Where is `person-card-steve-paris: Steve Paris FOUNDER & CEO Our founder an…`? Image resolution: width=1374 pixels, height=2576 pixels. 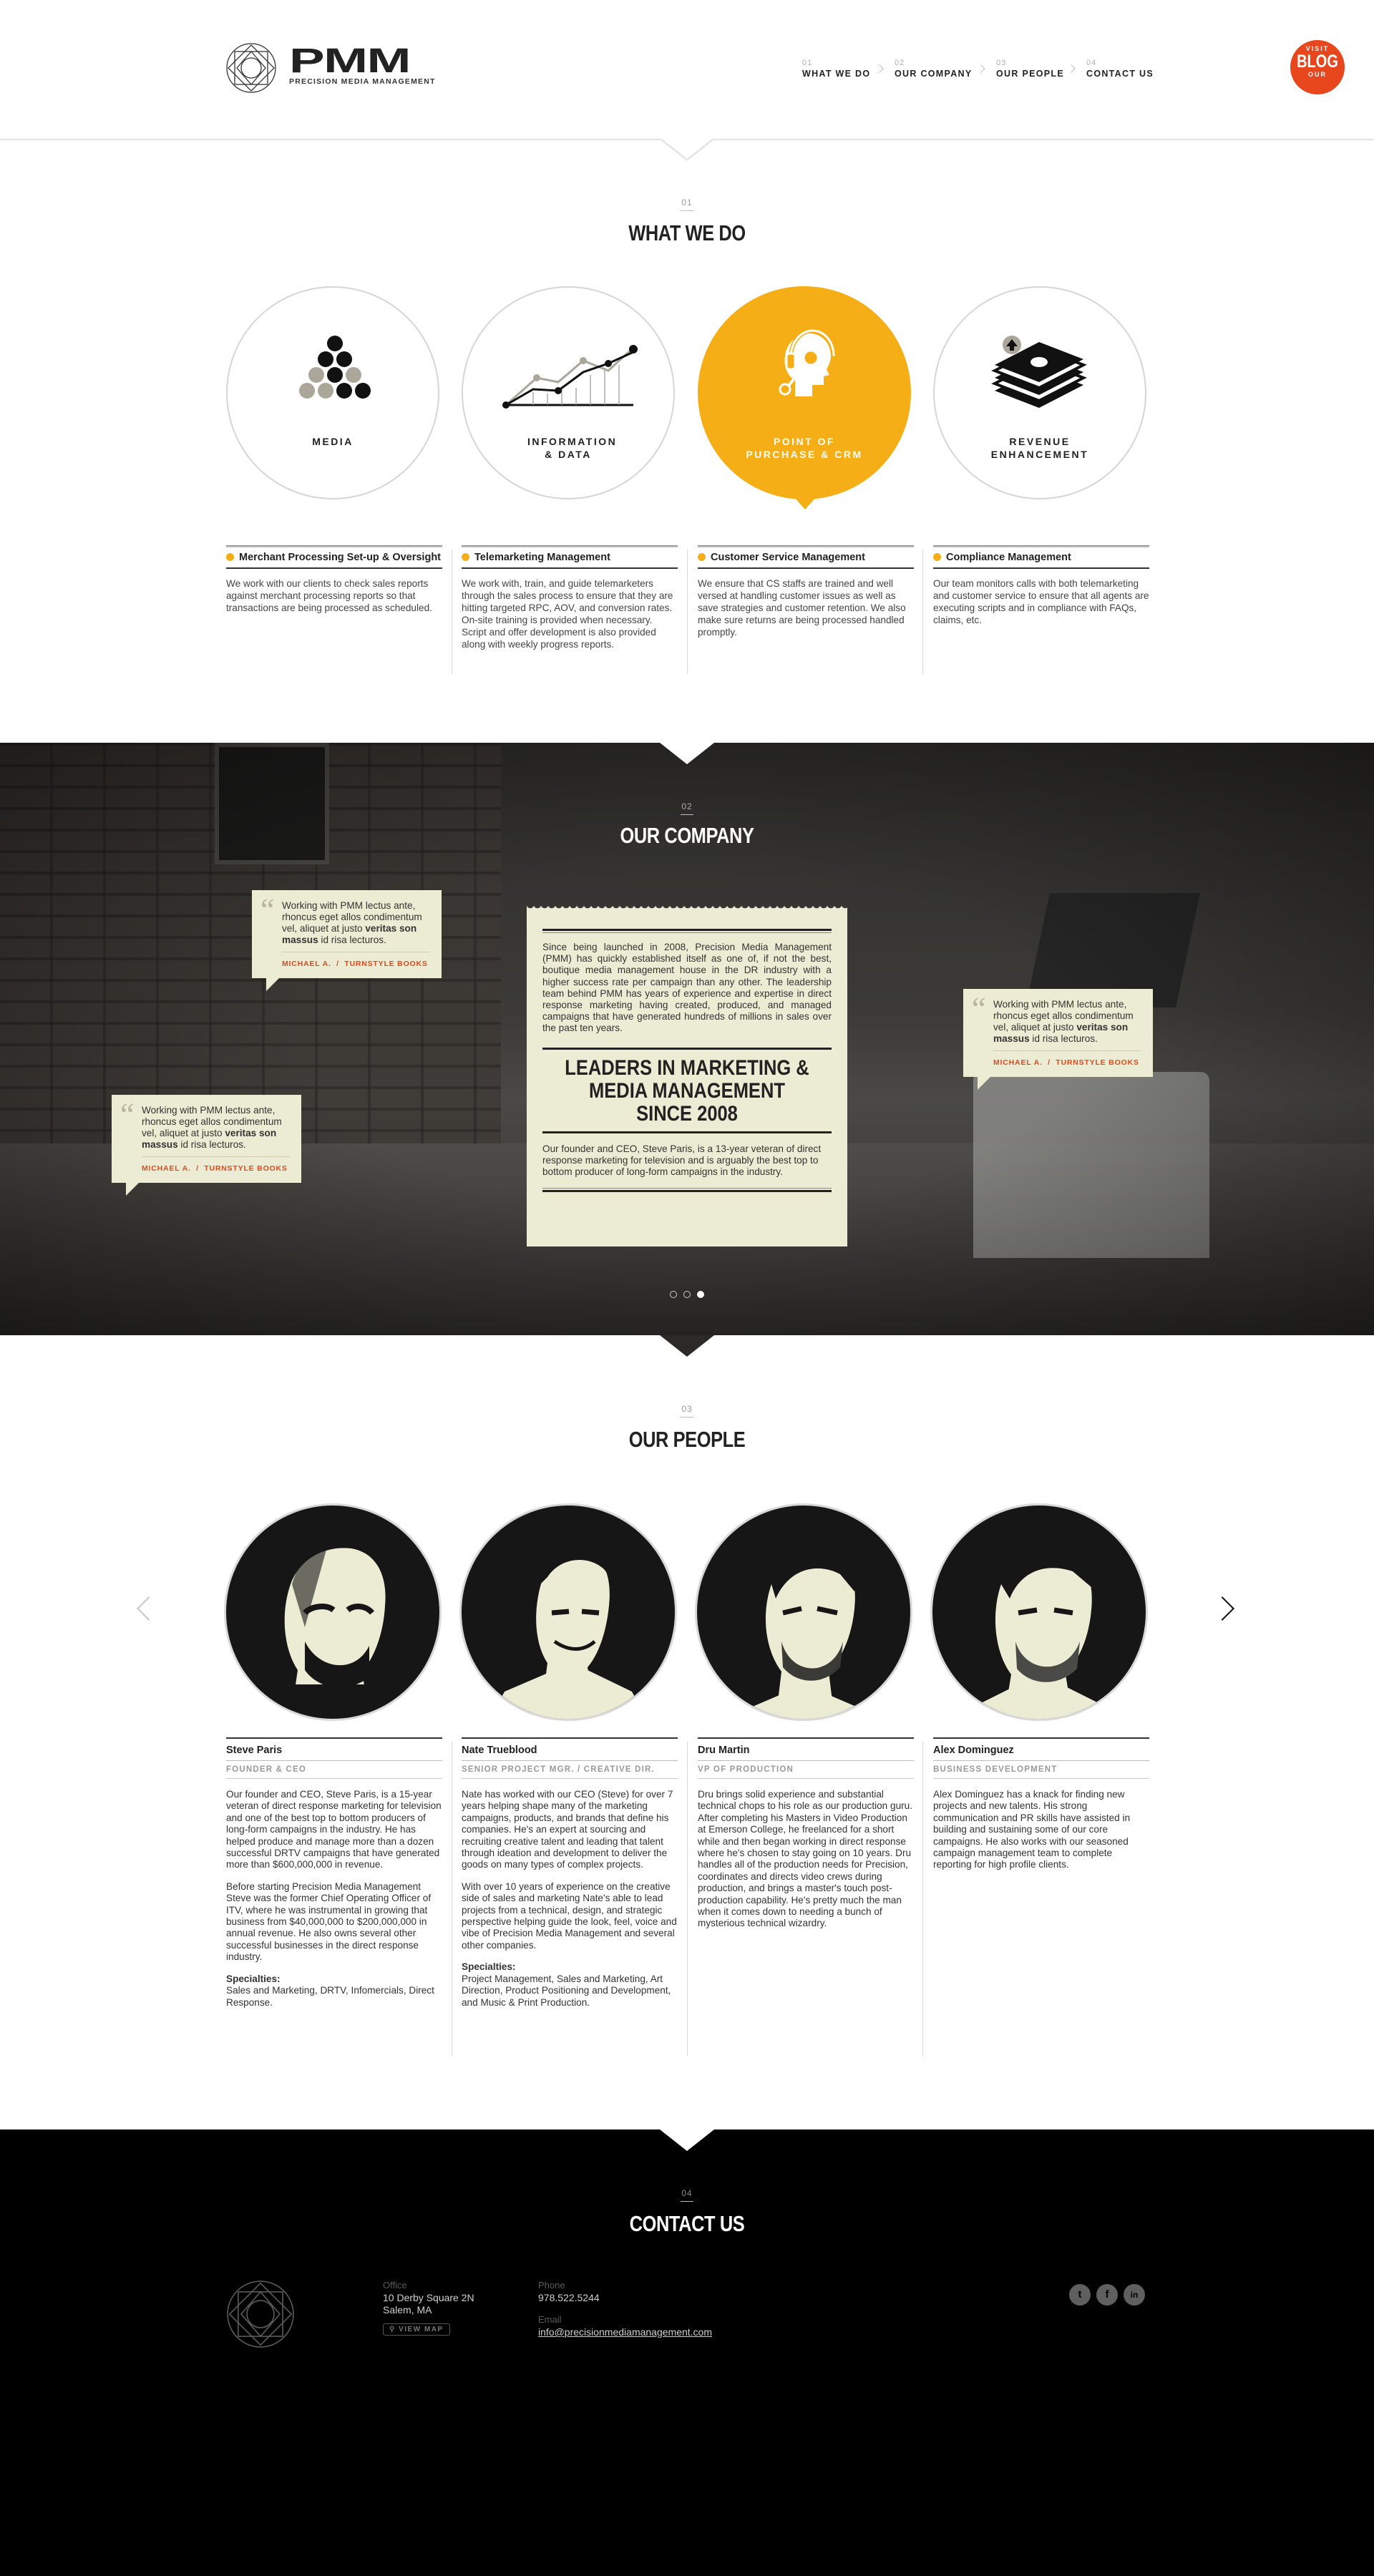 person-card-steve-paris: Steve Paris FOUNDER & CEO Our founder an… is located at coordinates (334, 1873).